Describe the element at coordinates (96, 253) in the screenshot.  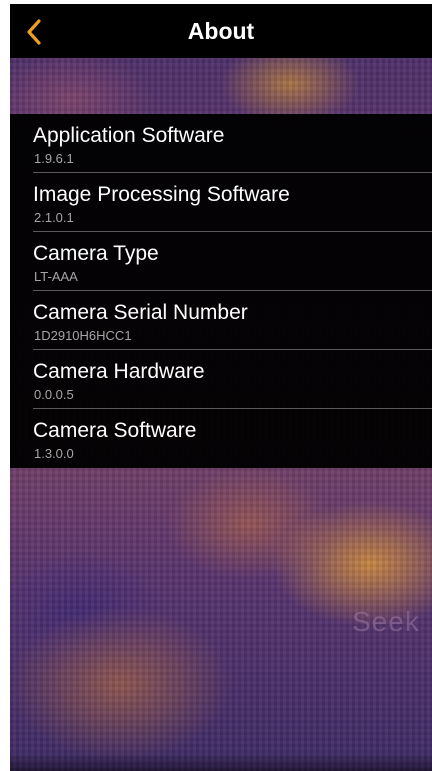
I see `item-label: Camera Type` at that location.